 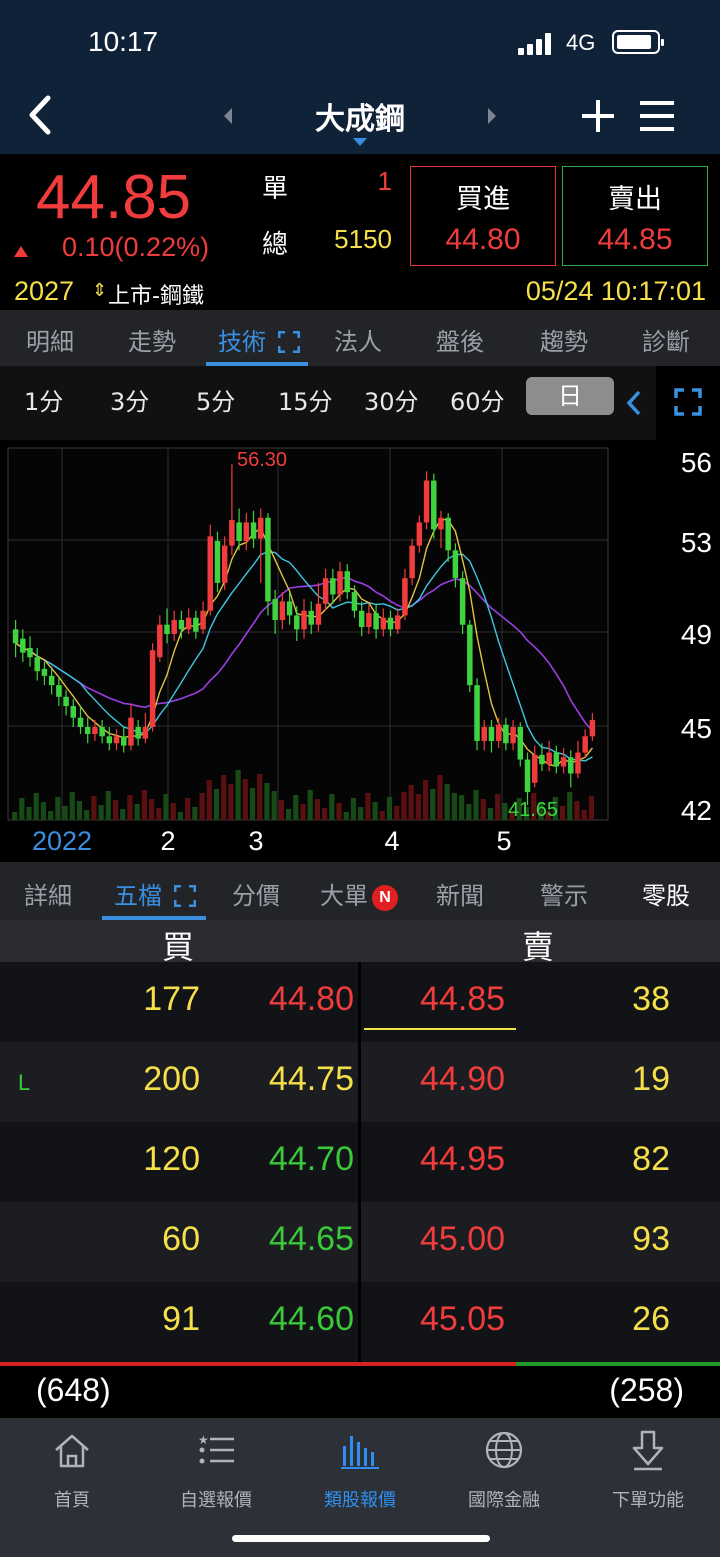 I want to click on period-15min: 15分, so click(x=305, y=399).